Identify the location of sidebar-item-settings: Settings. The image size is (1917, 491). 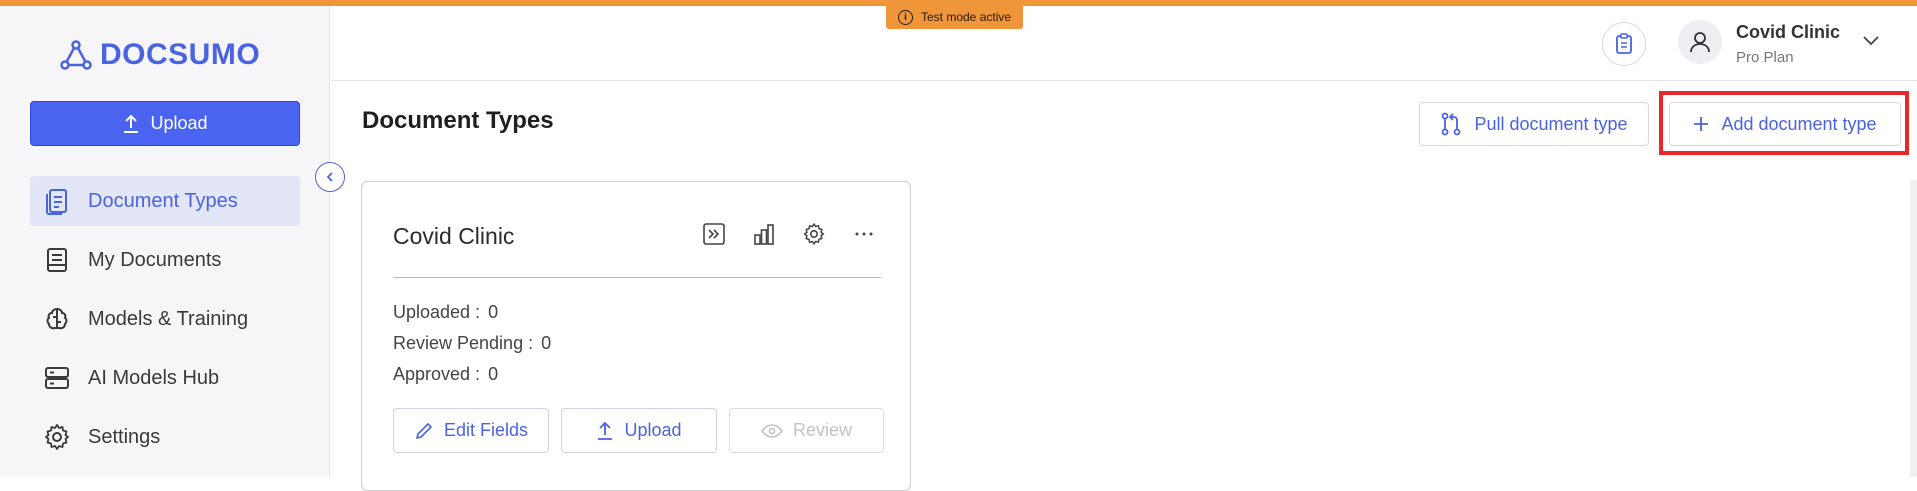
(165, 437).